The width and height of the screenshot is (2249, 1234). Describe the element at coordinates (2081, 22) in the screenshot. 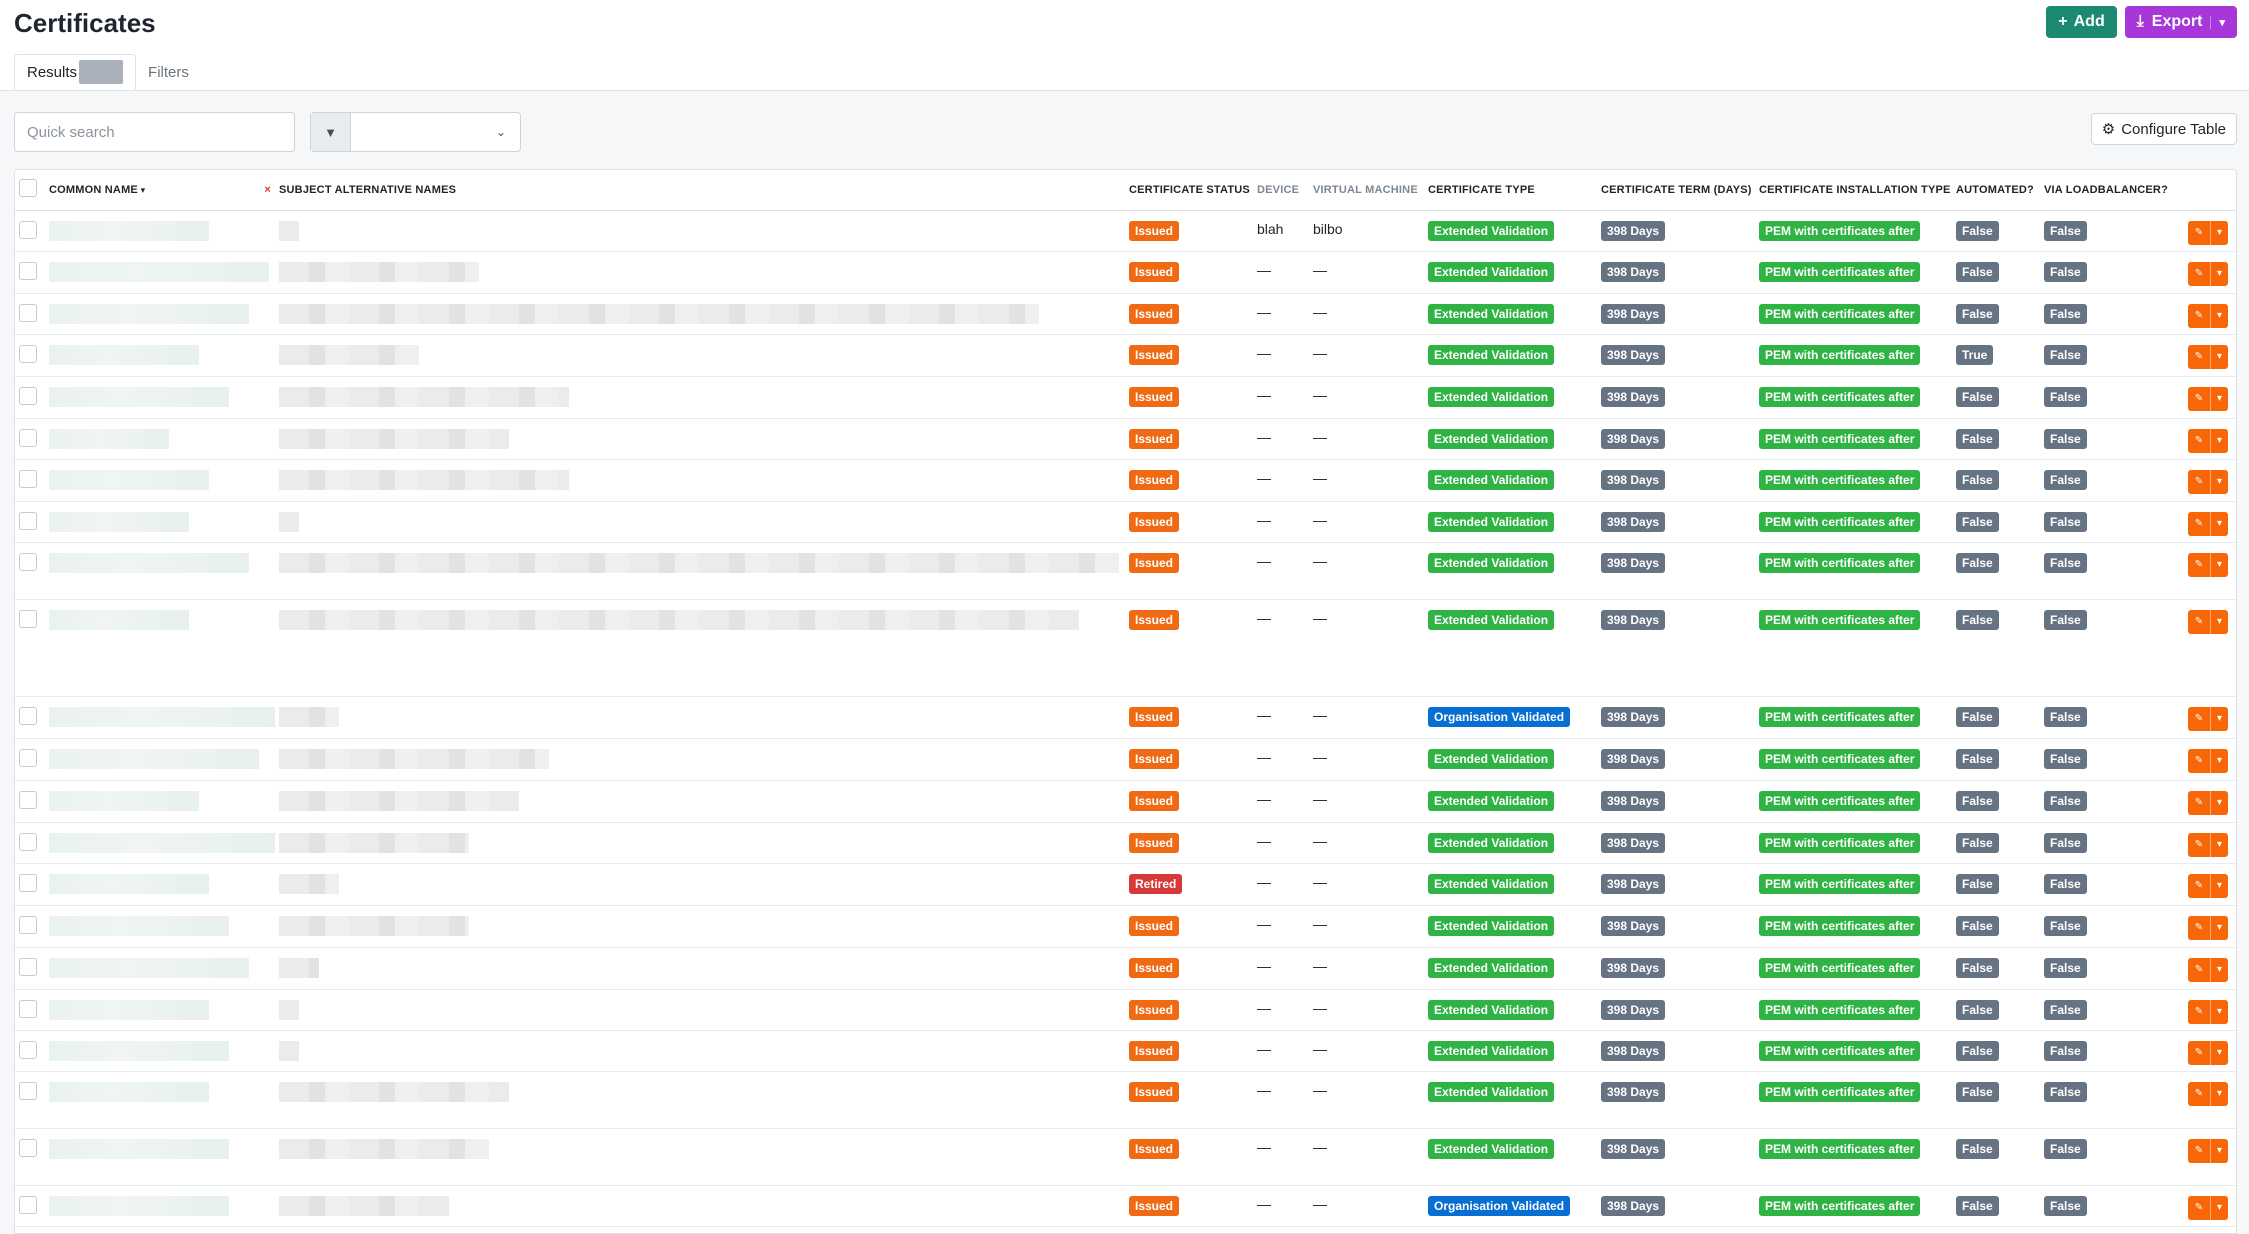

I see `add-button: + Add` at that location.